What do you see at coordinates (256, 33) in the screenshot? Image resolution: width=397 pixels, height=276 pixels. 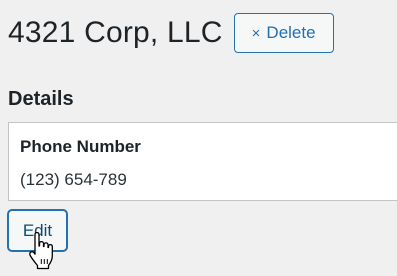 I see `close-icon: ×` at bounding box center [256, 33].